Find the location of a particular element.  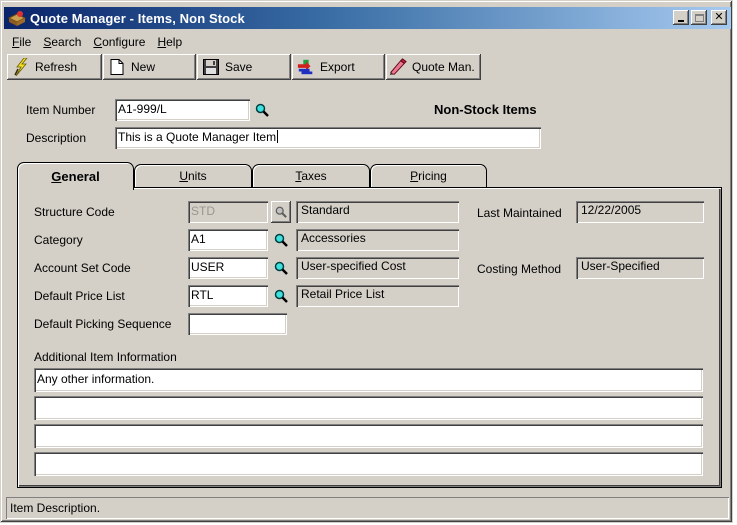

toolbar: Refresh New Save Export Quote Man. is located at coordinates (244, 67).